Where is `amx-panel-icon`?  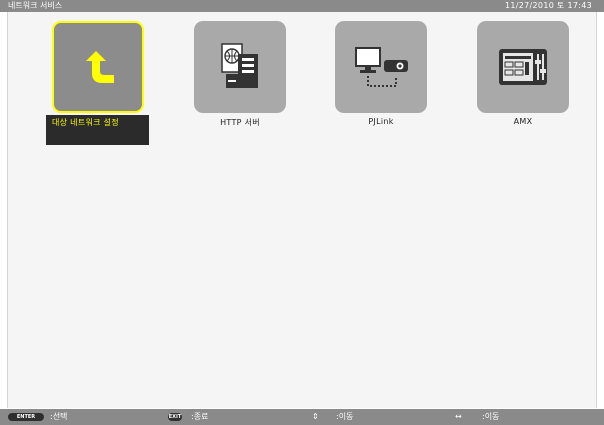 amx-panel-icon is located at coordinates (523, 67).